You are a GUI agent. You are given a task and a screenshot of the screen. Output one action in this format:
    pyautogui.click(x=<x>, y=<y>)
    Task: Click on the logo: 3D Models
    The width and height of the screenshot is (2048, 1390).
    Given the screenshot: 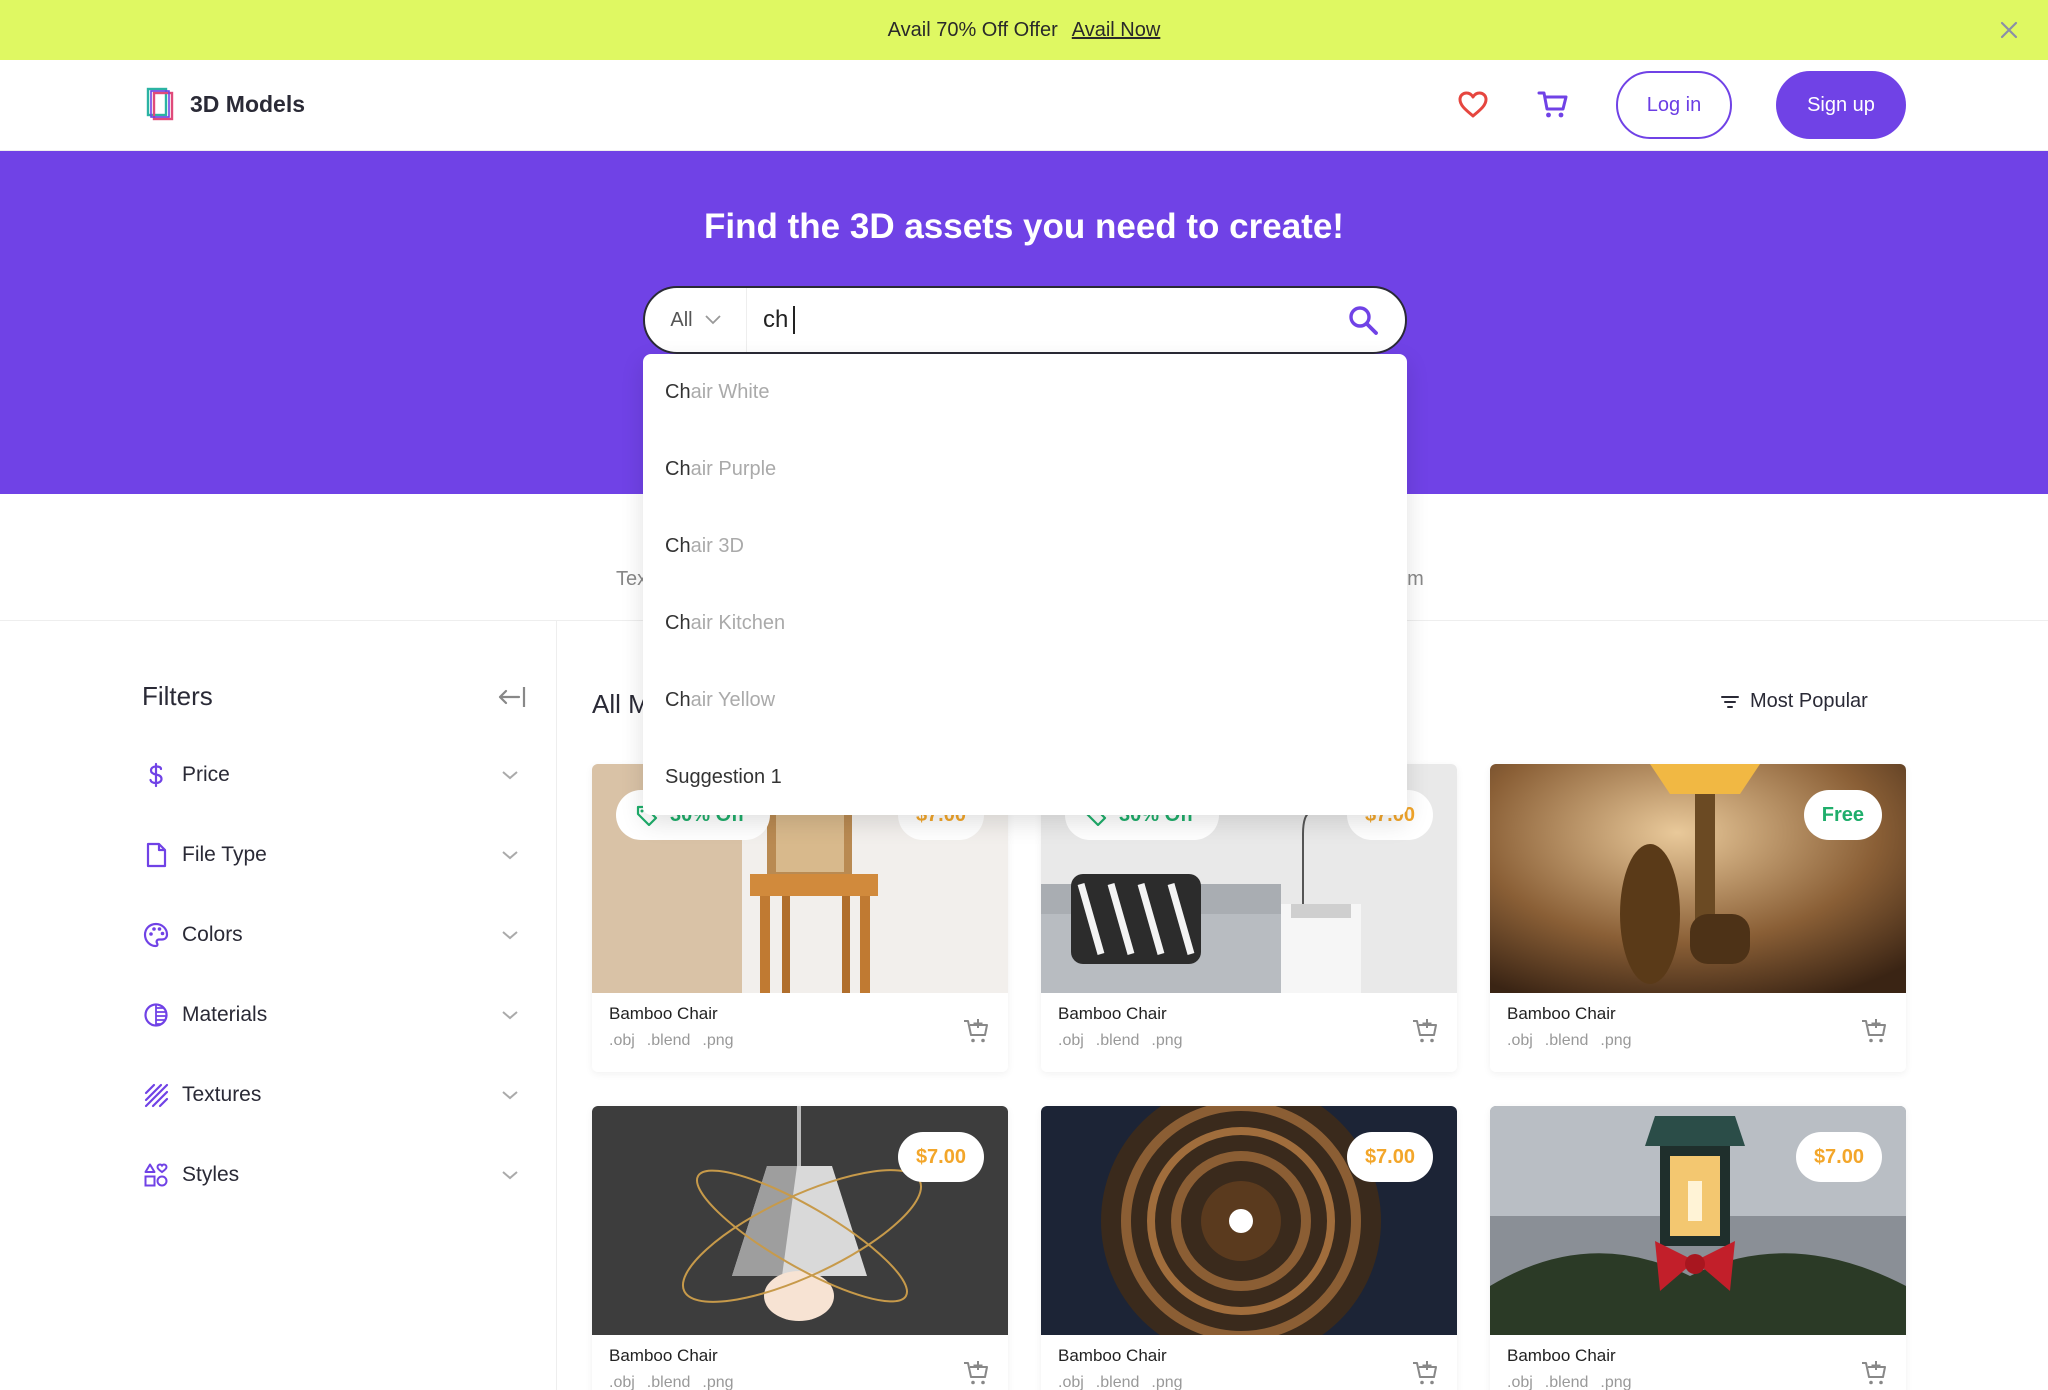 What is the action you would take?
    pyautogui.click(x=225, y=104)
    